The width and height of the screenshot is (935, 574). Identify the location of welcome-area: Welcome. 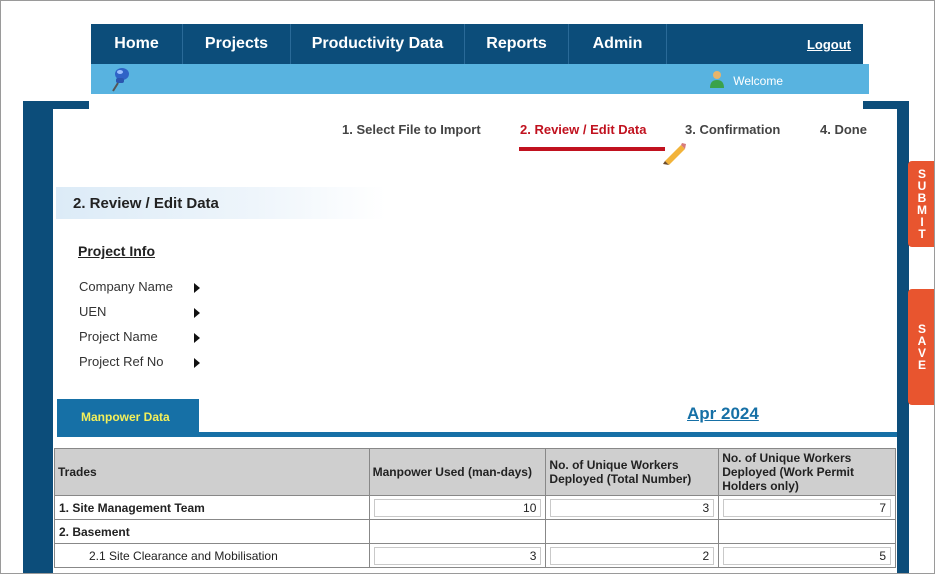
(746, 80).